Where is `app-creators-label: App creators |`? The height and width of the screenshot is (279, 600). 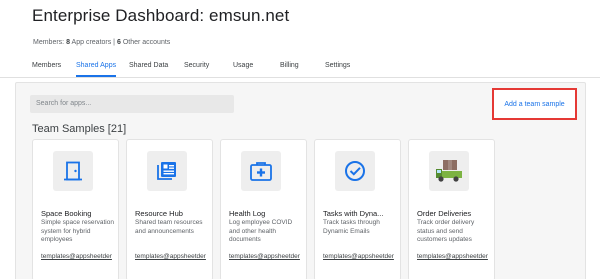
app-creators-label: App creators | is located at coordinates (93, 42).